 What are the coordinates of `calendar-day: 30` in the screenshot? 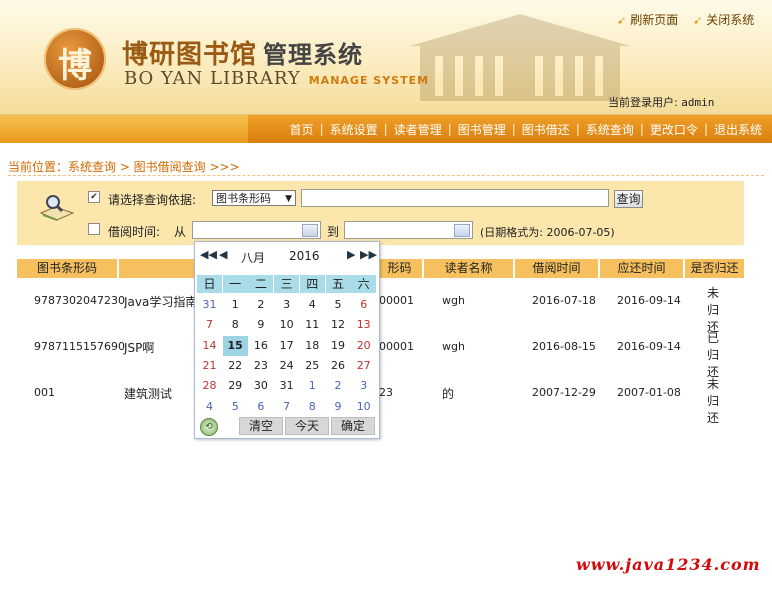 It's located at (260, 386).